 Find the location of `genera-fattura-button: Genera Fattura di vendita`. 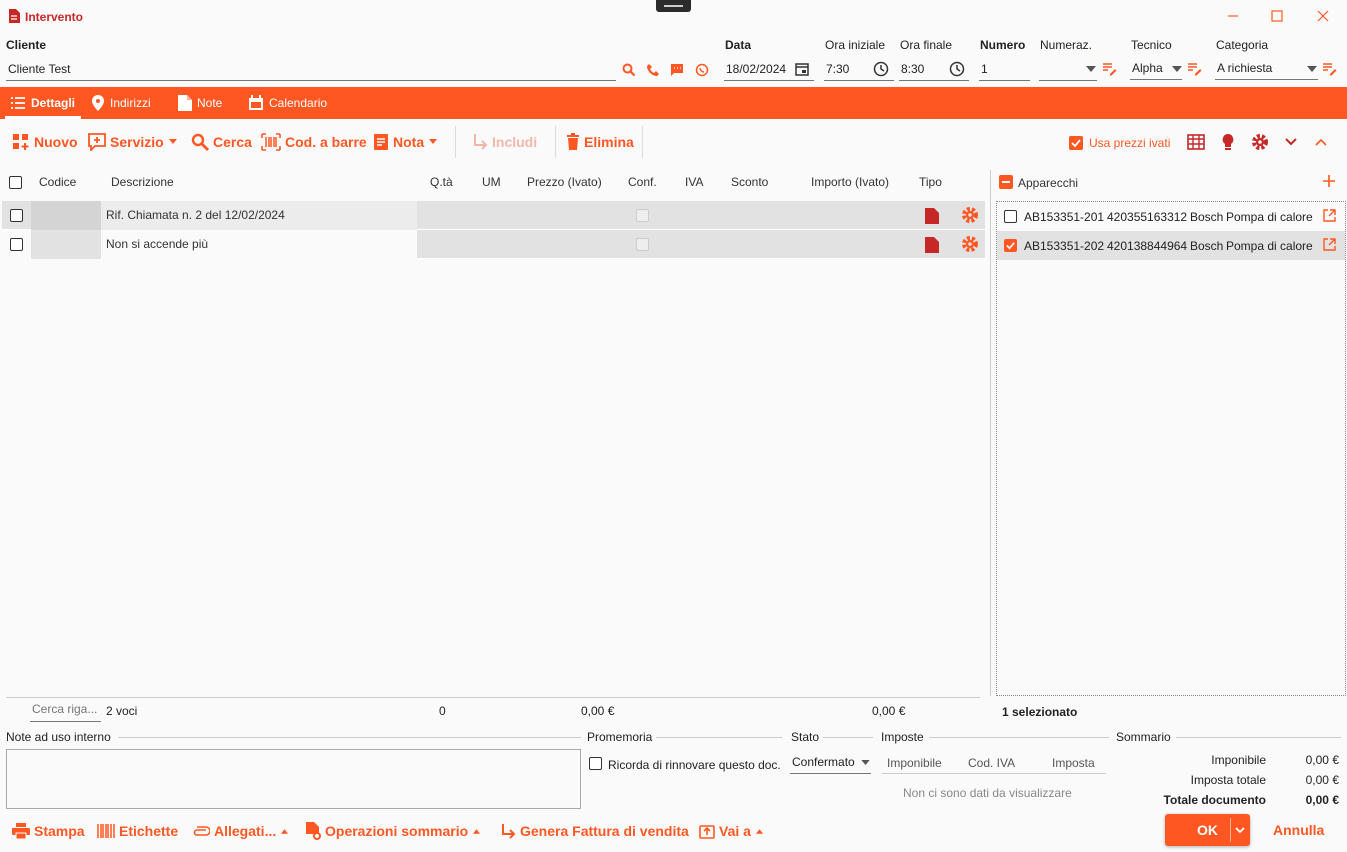

genera-fattura-button: Genera Fattura di vendita is located at coordinates (594, 831).